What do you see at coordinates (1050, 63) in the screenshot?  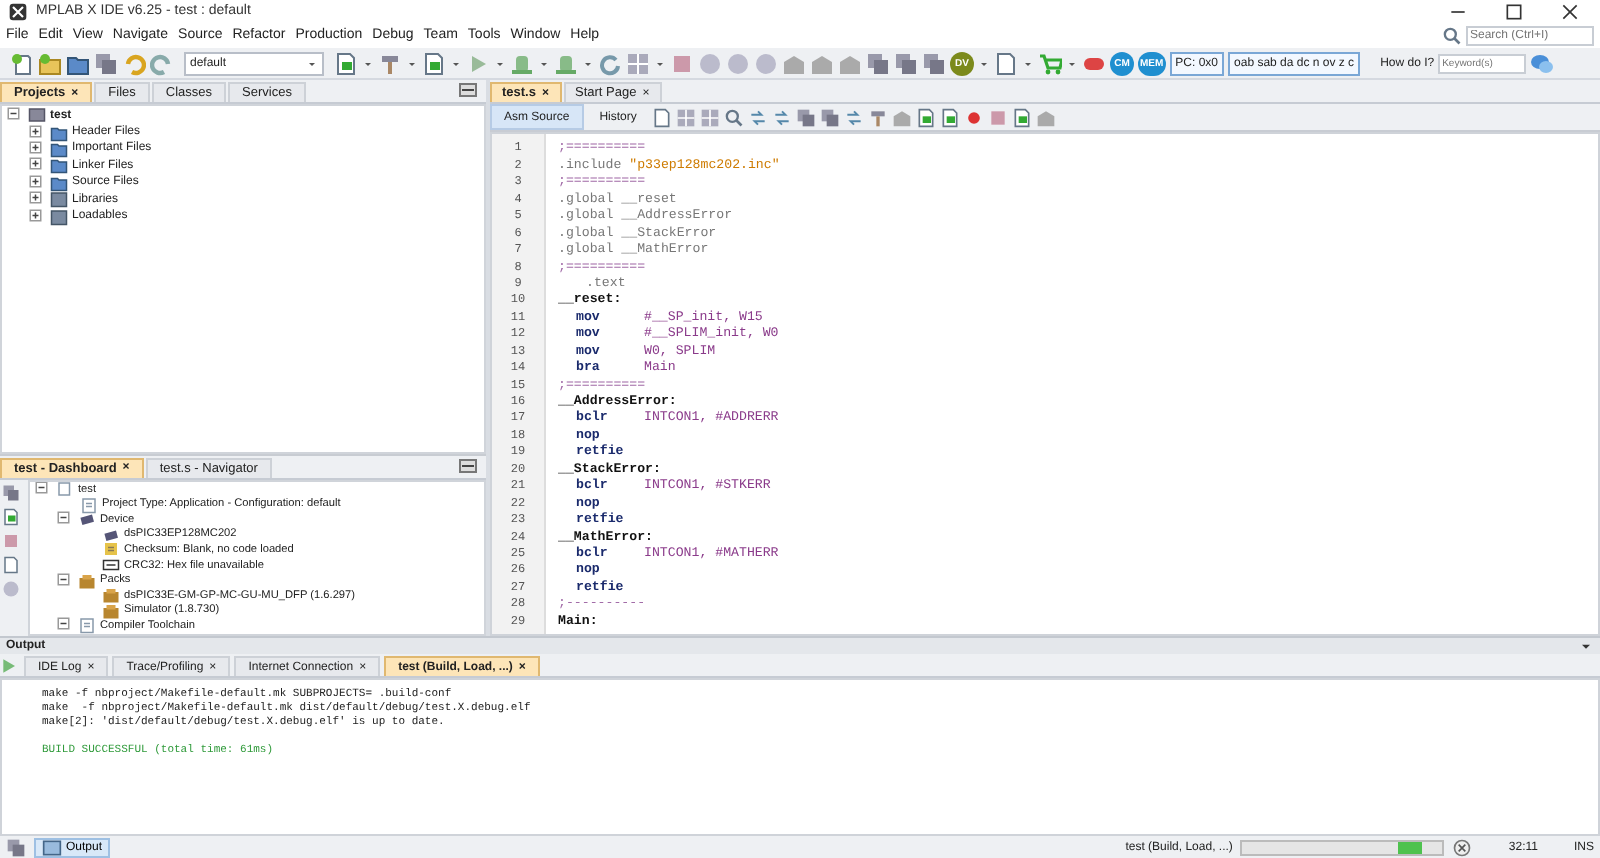 I see `cart-icon` at bounding box center [1050, 63].